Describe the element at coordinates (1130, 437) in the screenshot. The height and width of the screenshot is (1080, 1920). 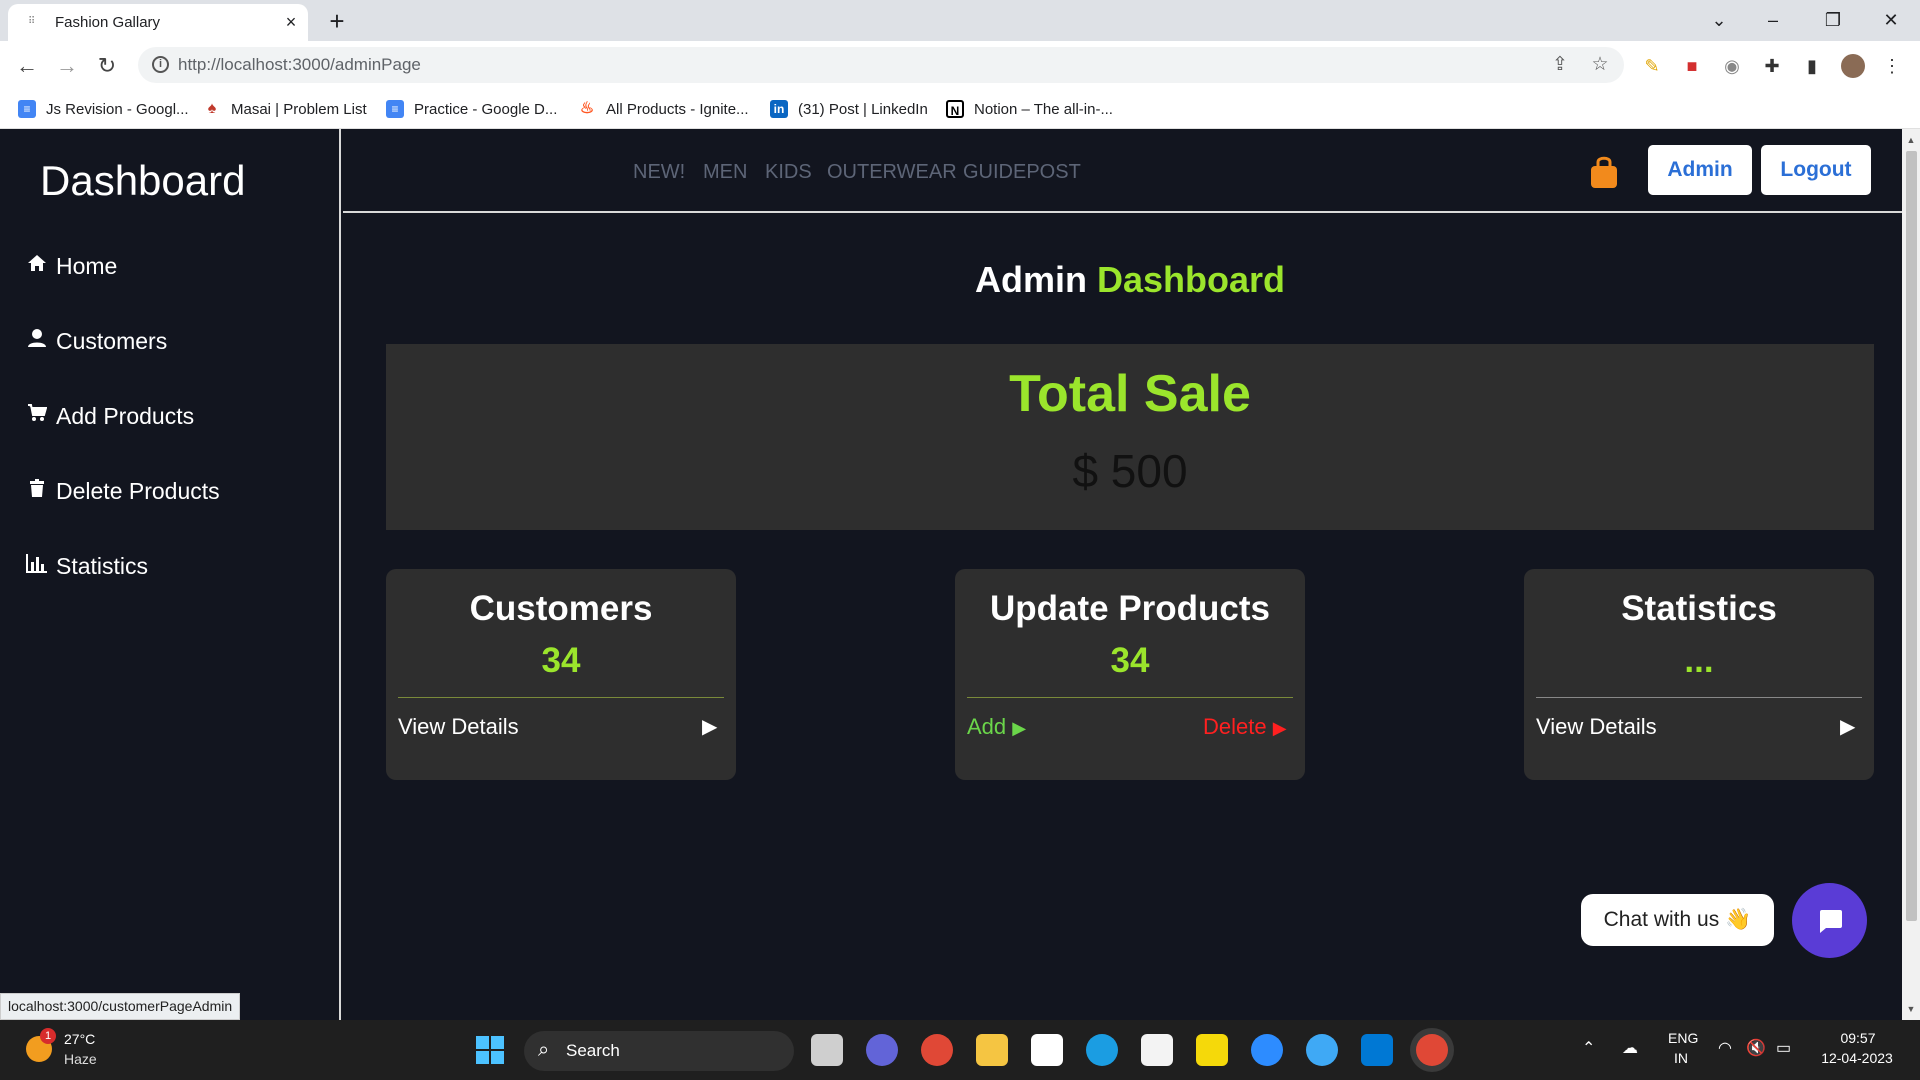
I see `total-sale-panel: Total Sale $ 500` at that location.